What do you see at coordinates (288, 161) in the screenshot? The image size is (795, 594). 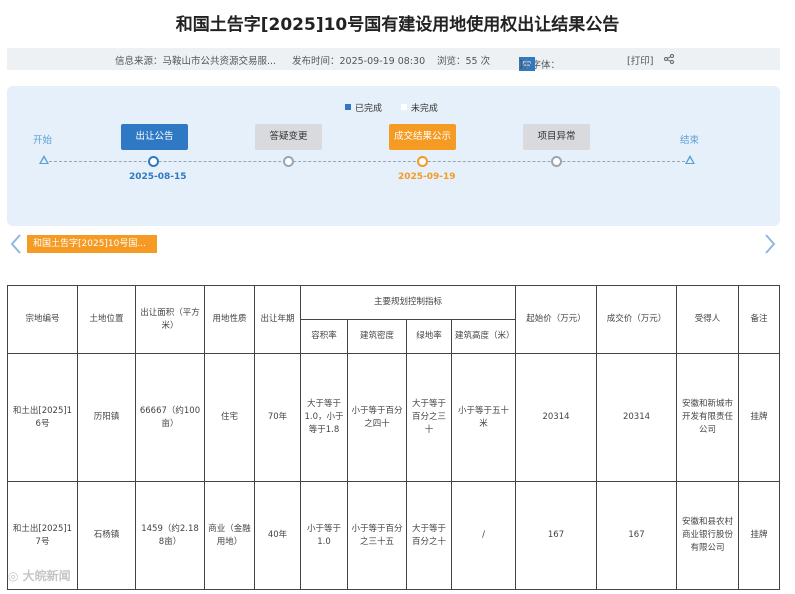 I see `step-qa-change-node` at bounding box center [288, 161].